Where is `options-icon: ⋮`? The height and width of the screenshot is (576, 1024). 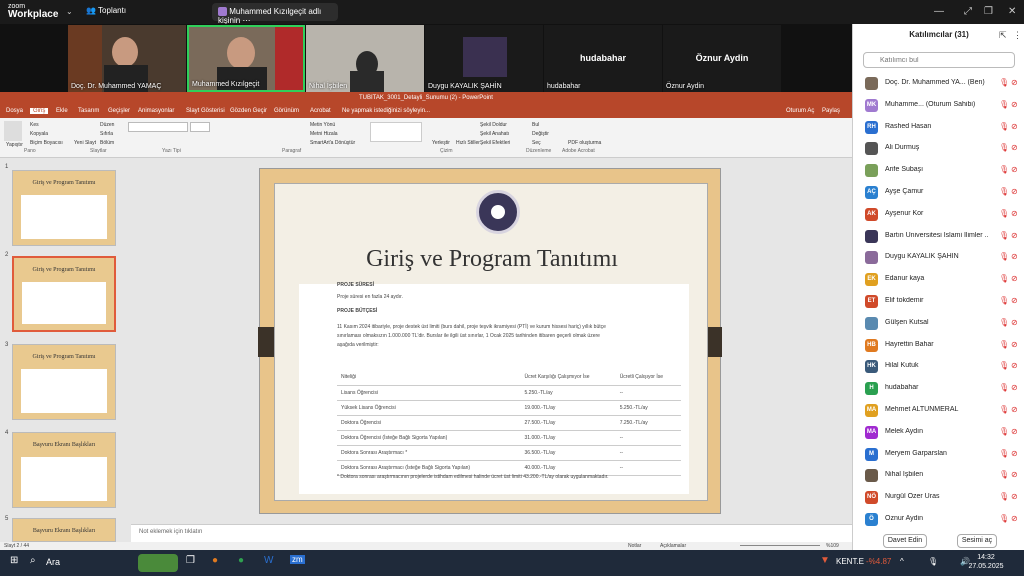 options-icon: ⋮ is located at coordinates (1017, 35).